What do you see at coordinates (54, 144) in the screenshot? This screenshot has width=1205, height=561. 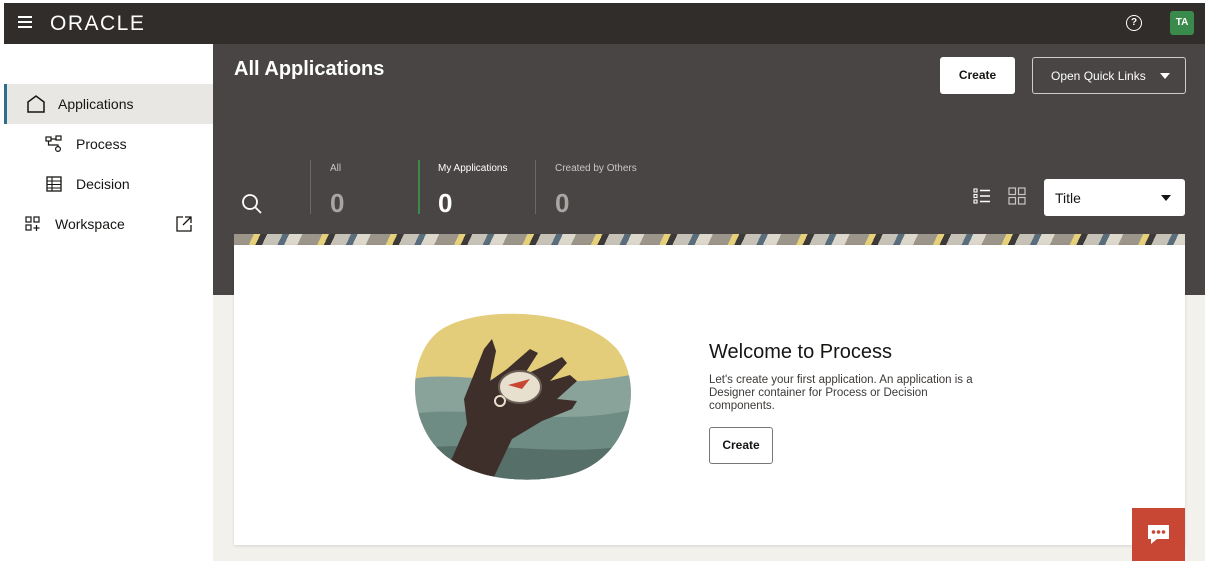 I see `process-flow-icon` at bounding box center [54, 144].